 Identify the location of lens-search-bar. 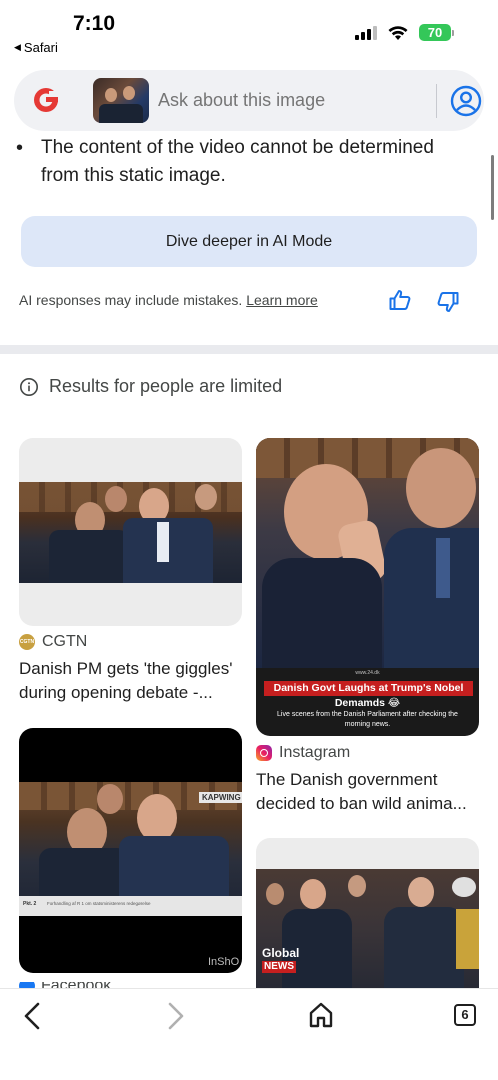
(249, 100).